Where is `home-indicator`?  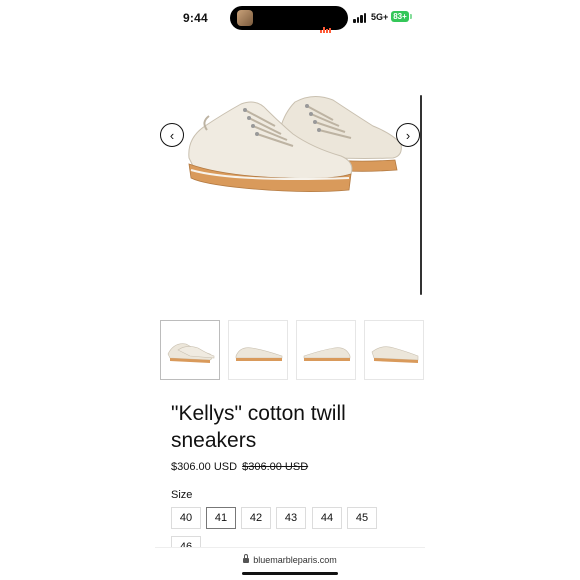 home-indicator is located at coordinates (290, 573).